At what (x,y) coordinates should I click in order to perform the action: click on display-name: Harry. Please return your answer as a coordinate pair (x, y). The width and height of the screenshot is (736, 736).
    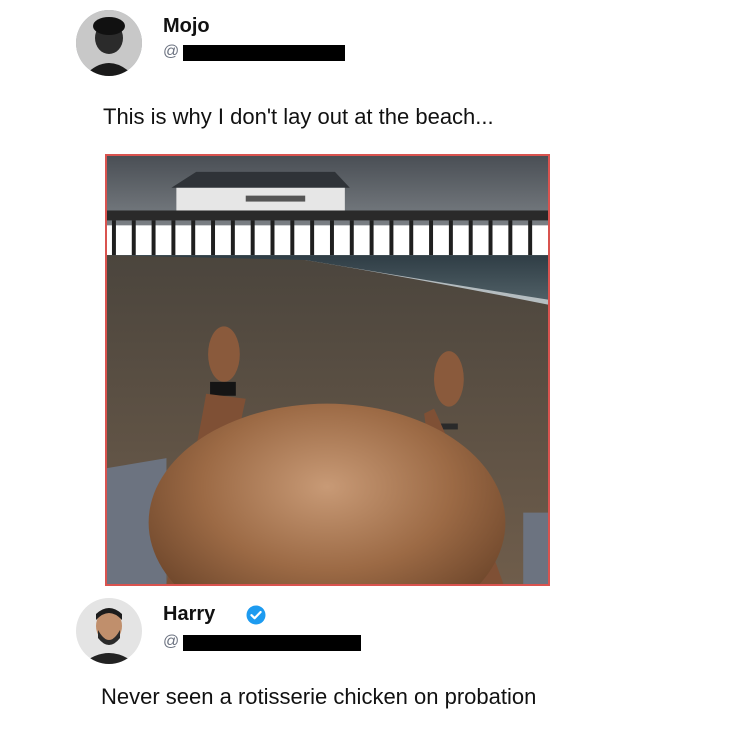
    Looking at the image, I should click on (189, 614).